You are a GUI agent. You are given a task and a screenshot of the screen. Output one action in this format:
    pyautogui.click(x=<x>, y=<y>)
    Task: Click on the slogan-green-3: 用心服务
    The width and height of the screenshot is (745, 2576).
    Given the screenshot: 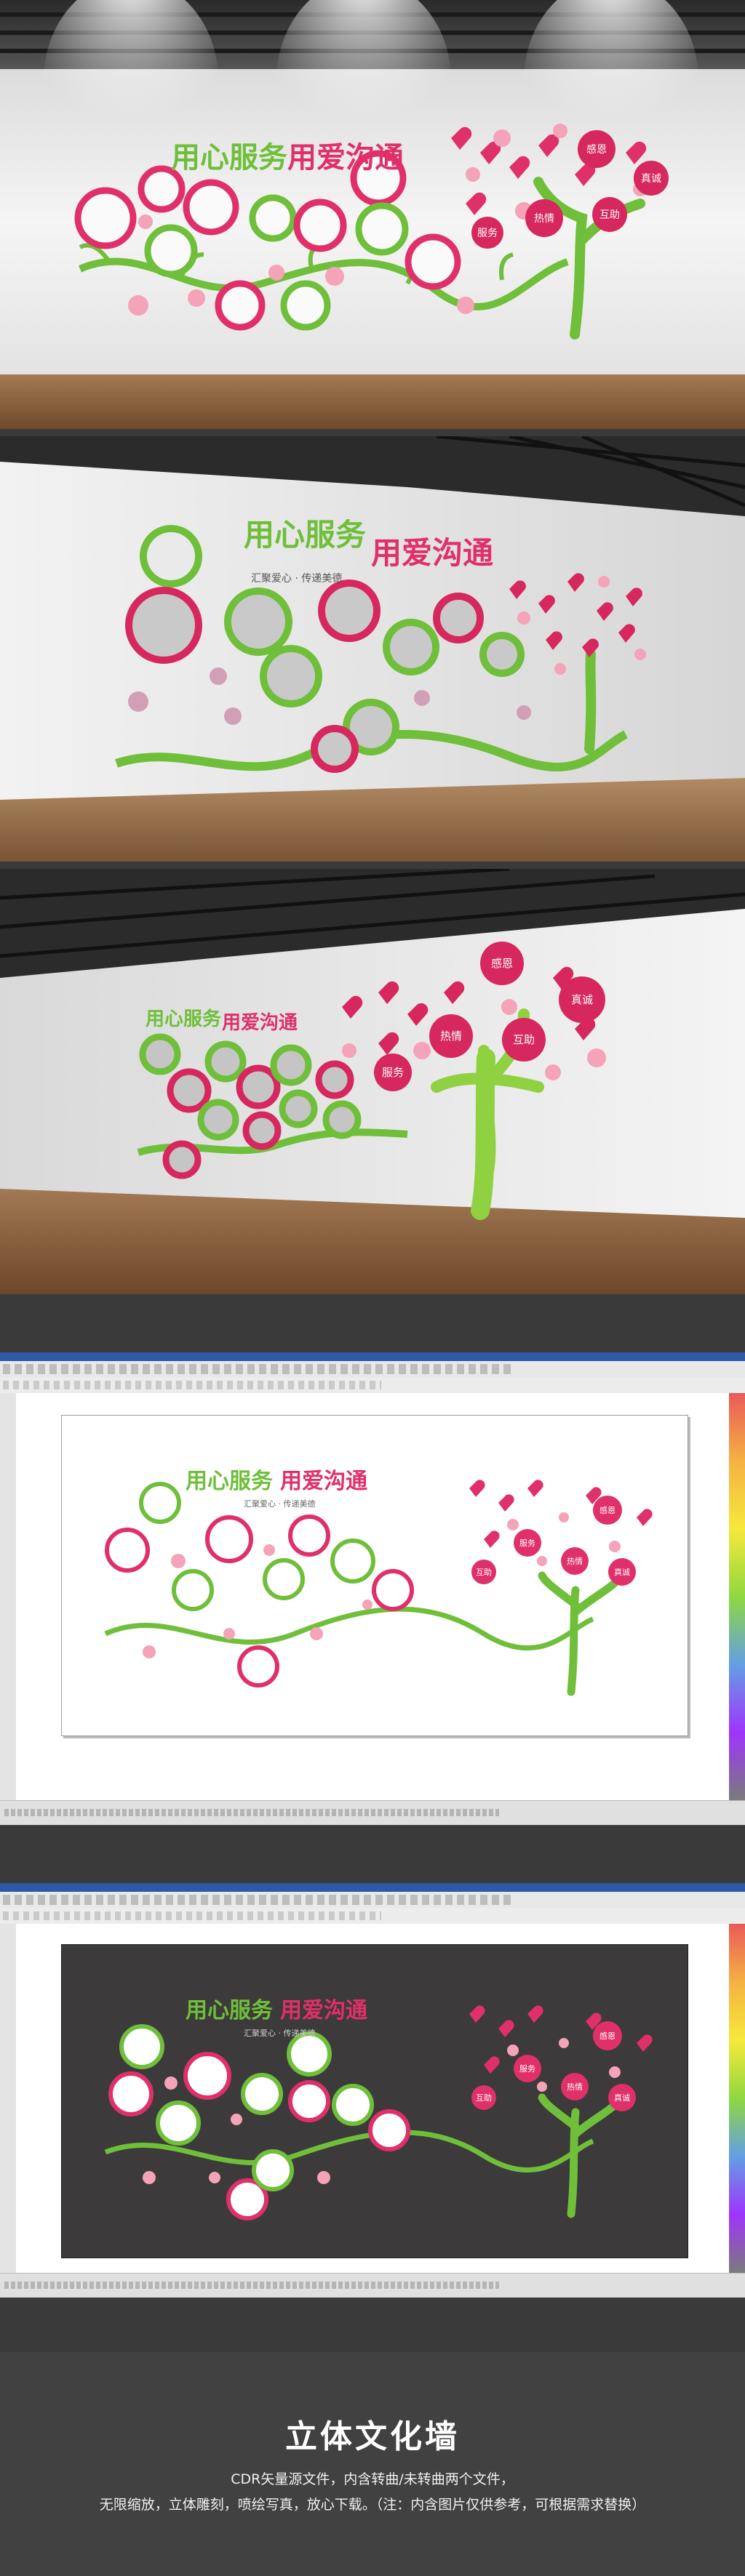 What is the action you would take?
    pyautogui.click(x=183, y=1019)
    